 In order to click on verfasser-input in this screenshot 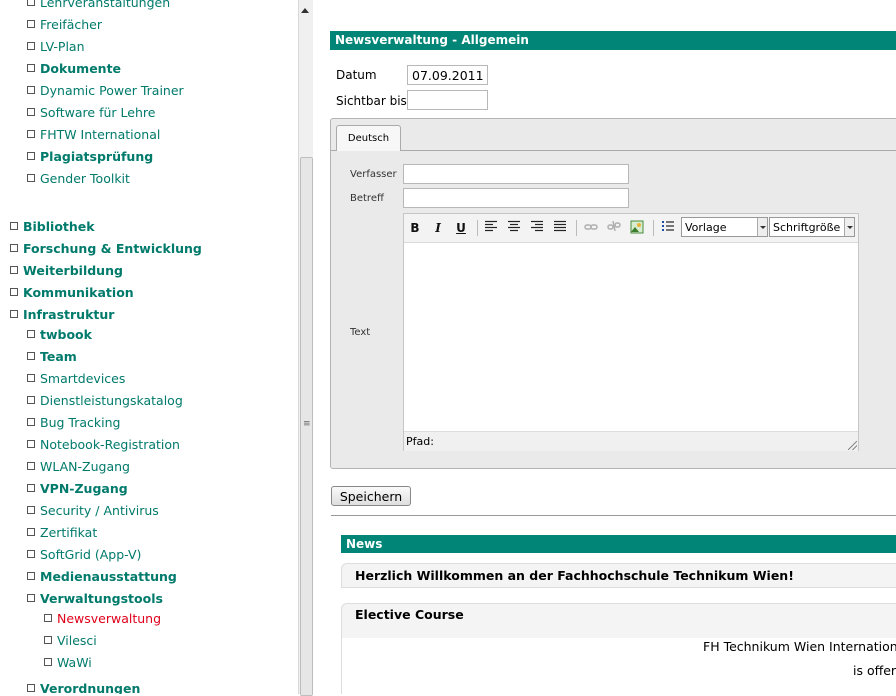, I will do `click(516, 174)`.